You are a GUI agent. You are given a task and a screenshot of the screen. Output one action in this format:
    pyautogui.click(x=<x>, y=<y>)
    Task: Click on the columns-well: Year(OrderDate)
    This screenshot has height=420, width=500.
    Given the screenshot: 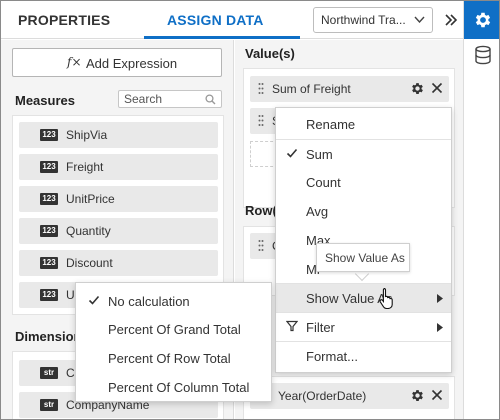 What is the action you would take?
    pyautogui.click(x=349, y=397)
    